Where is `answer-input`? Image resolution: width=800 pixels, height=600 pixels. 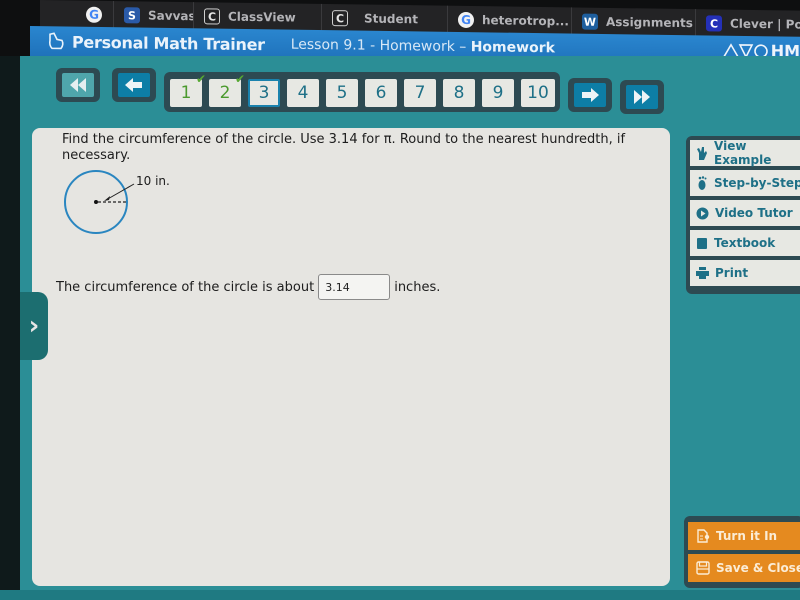
answer-input is located at coordinates (354, 287).